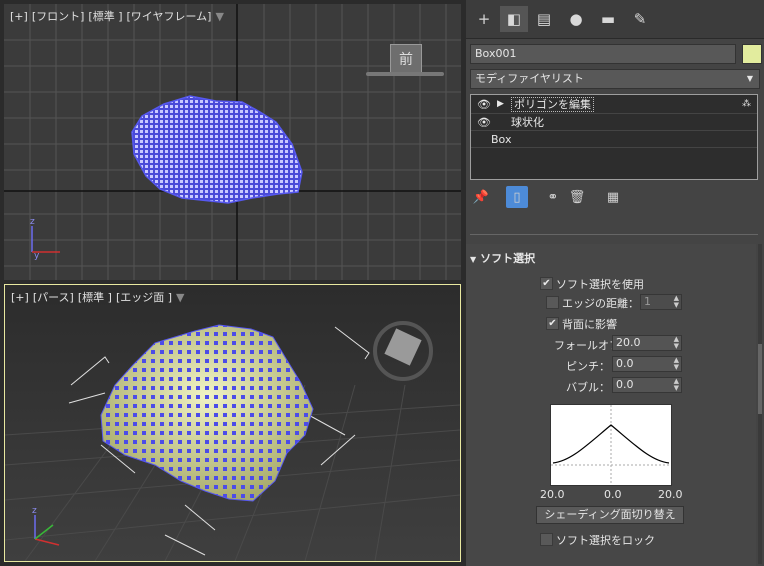 This screenshot has width=764, height=566. I want to click on object-color-swatch, so click(752, 54).